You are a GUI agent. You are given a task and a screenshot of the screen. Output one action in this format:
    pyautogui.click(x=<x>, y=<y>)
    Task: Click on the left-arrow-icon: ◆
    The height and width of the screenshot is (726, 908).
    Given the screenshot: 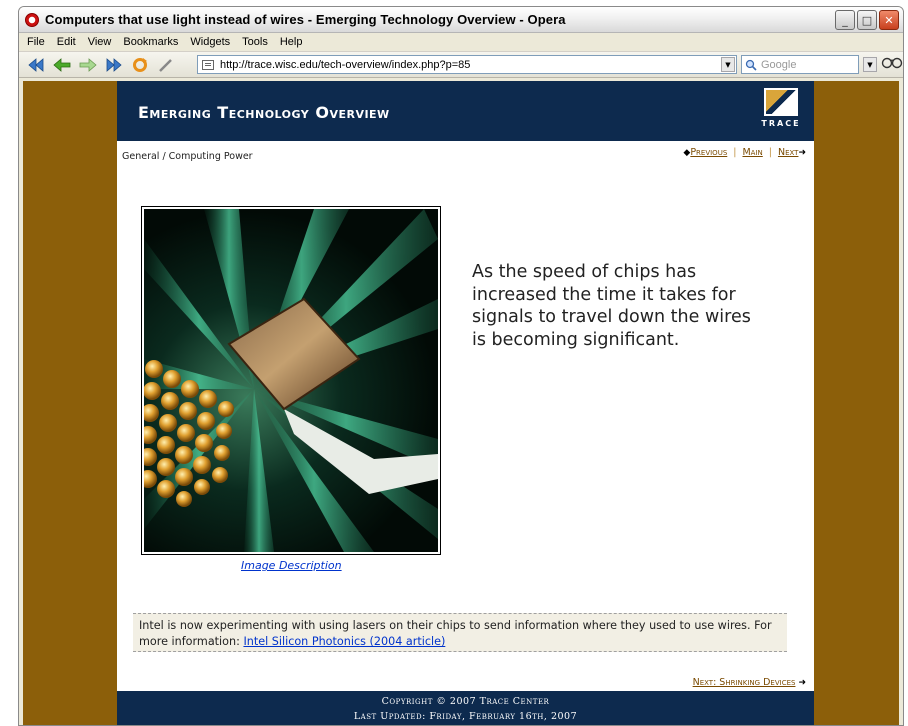 What is the action you would take?
    pyautogui.click(x=687, y=152)
    